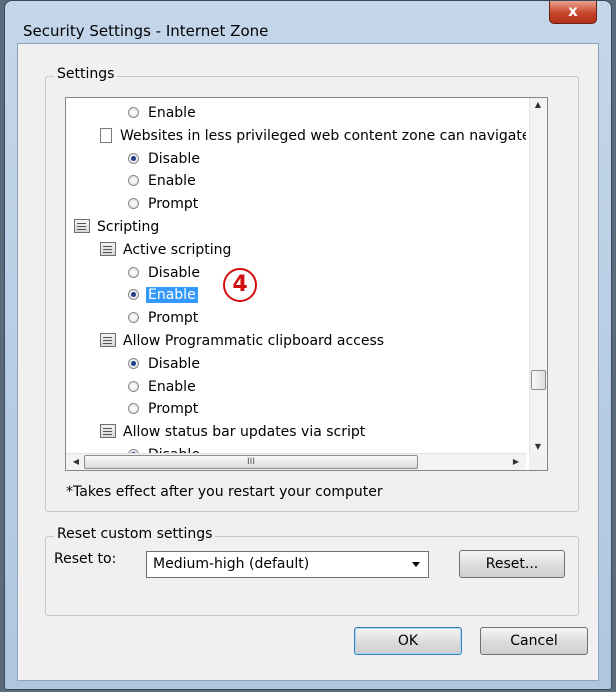 This screenshot has height=692, width=616. Describe the element at coordinates (86, 74) in the screenshot. I see `settings-group-label: Settings` at that location.